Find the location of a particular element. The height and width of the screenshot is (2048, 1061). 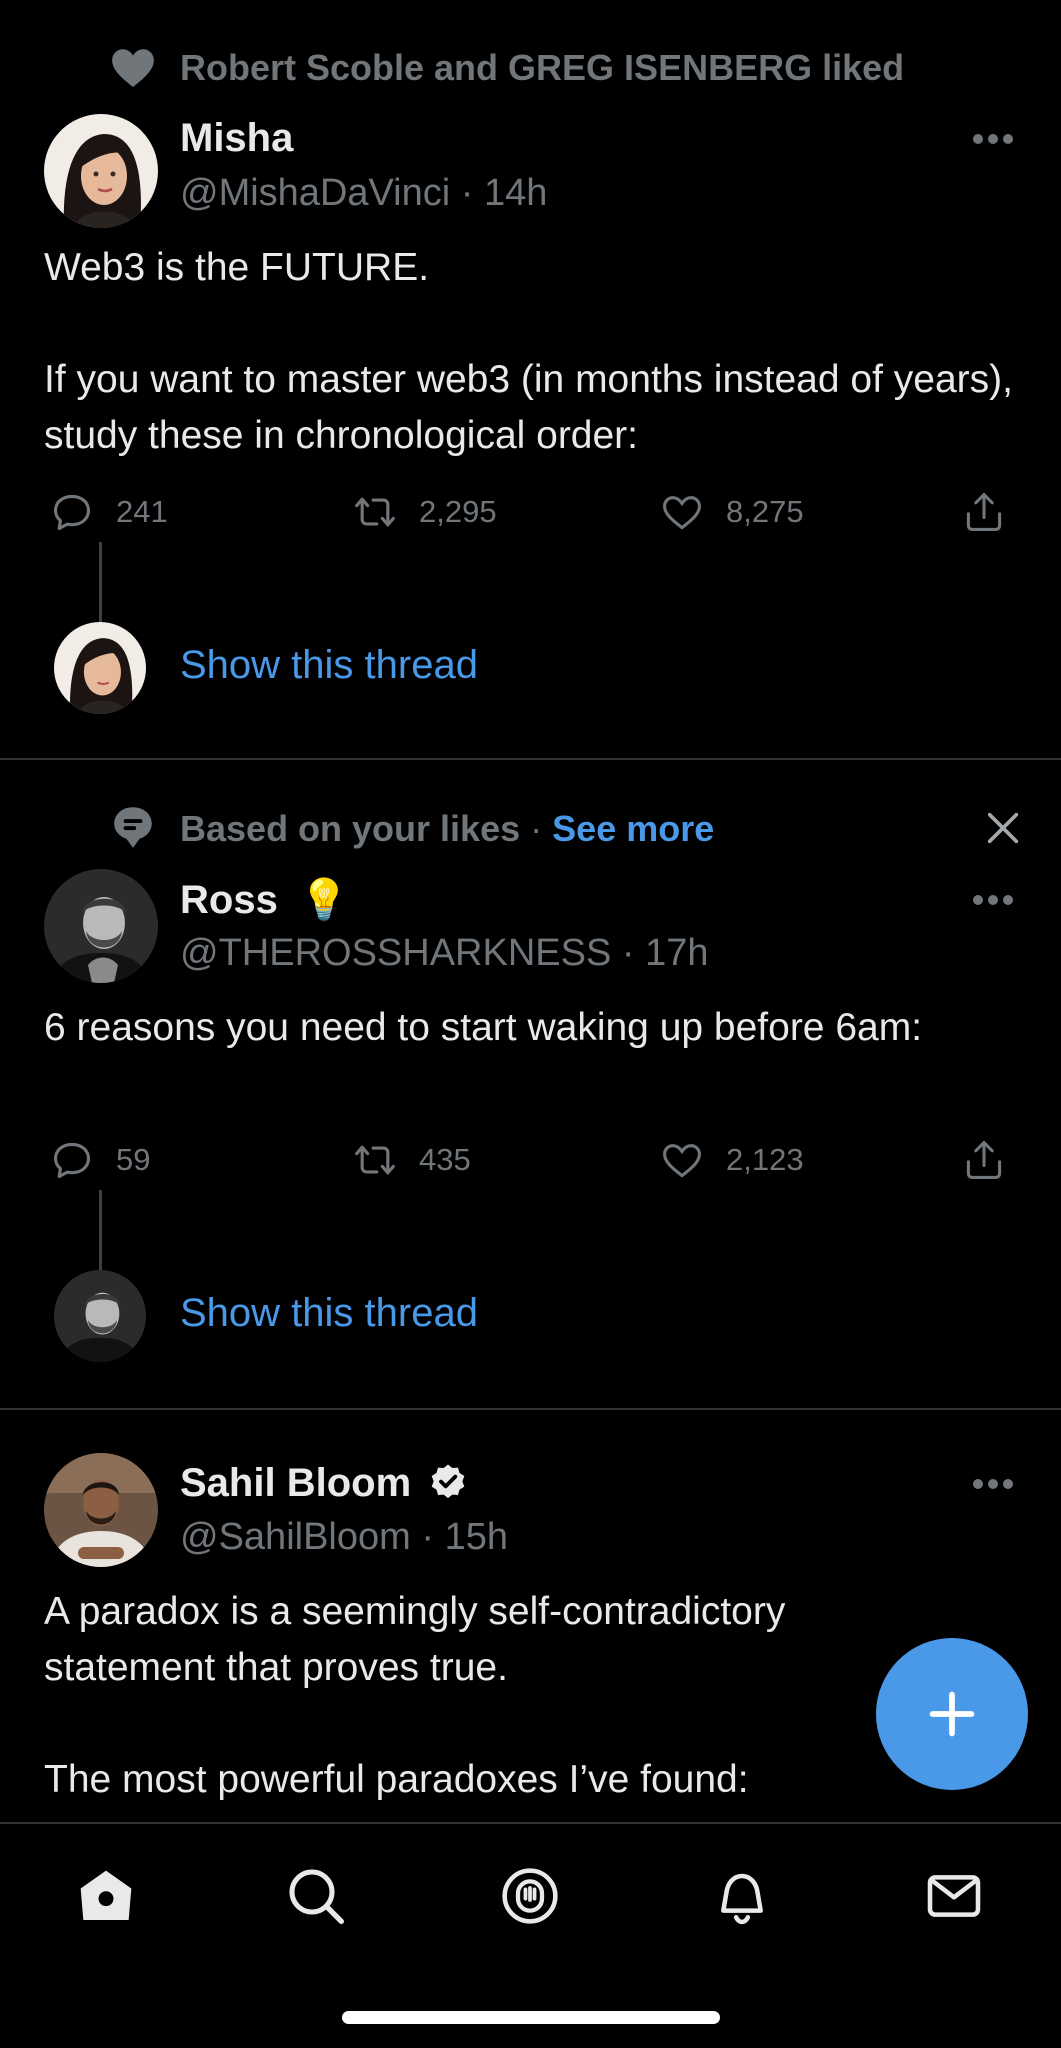

reply-button: 241 is located at coordinates (109, 512).